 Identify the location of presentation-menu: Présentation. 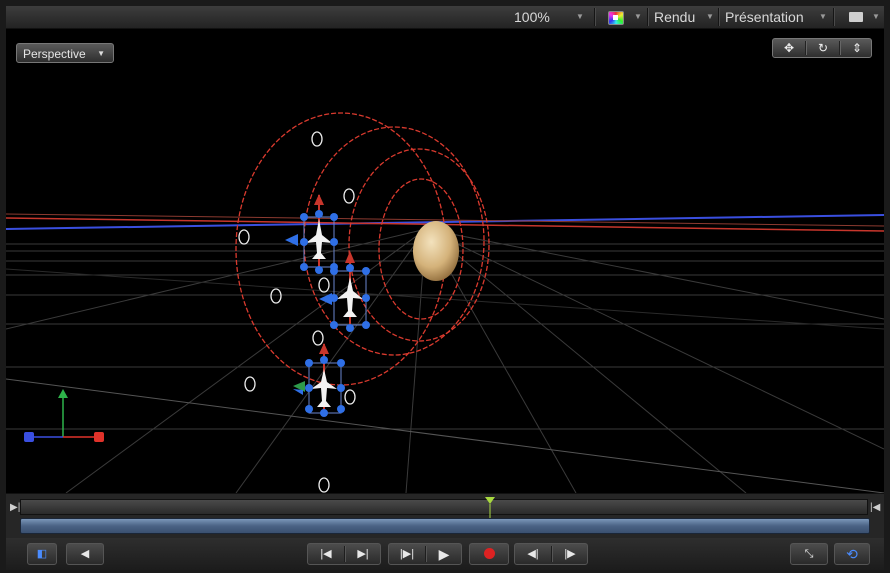
(764, 17).